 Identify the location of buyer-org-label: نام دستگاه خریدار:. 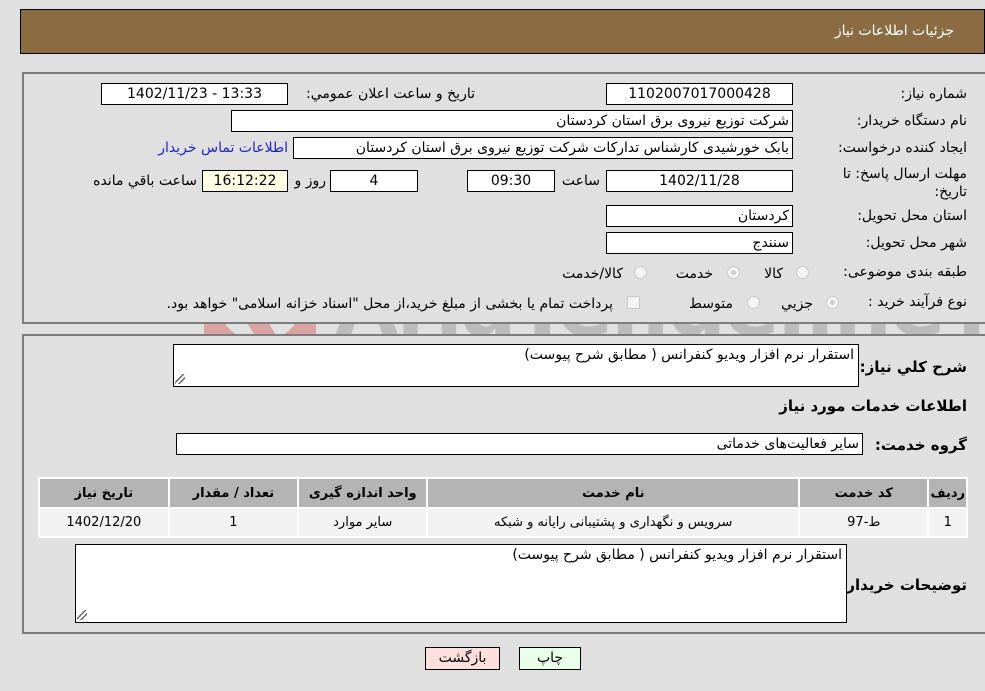
(911, 121).